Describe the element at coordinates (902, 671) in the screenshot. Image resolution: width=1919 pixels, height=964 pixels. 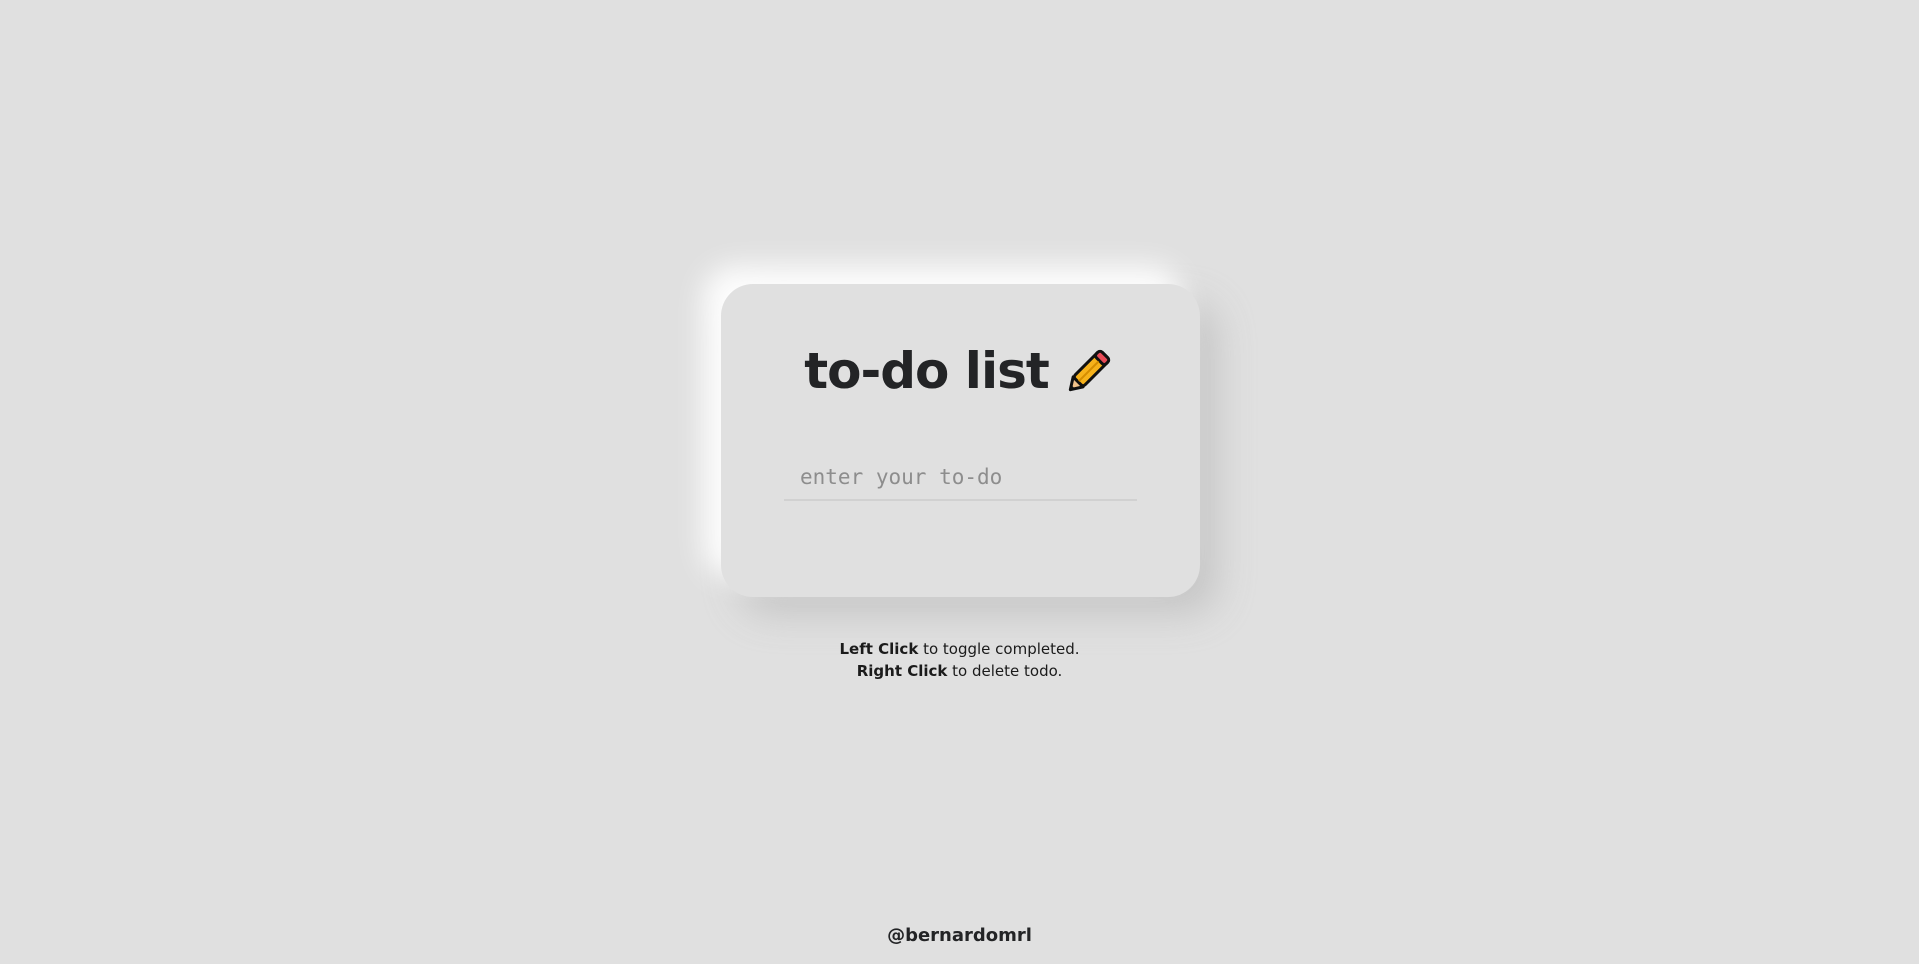
I see `right-click-label: Right Click` at that location.